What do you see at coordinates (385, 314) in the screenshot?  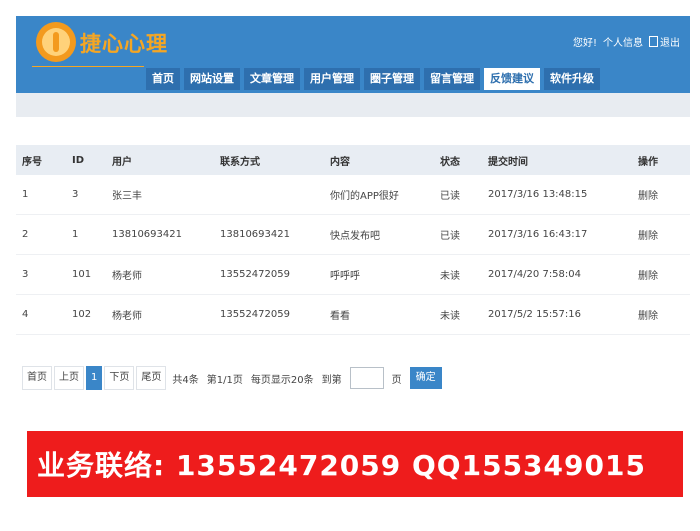 I see `cell-content: 看看` at bounding box center [385, 314].